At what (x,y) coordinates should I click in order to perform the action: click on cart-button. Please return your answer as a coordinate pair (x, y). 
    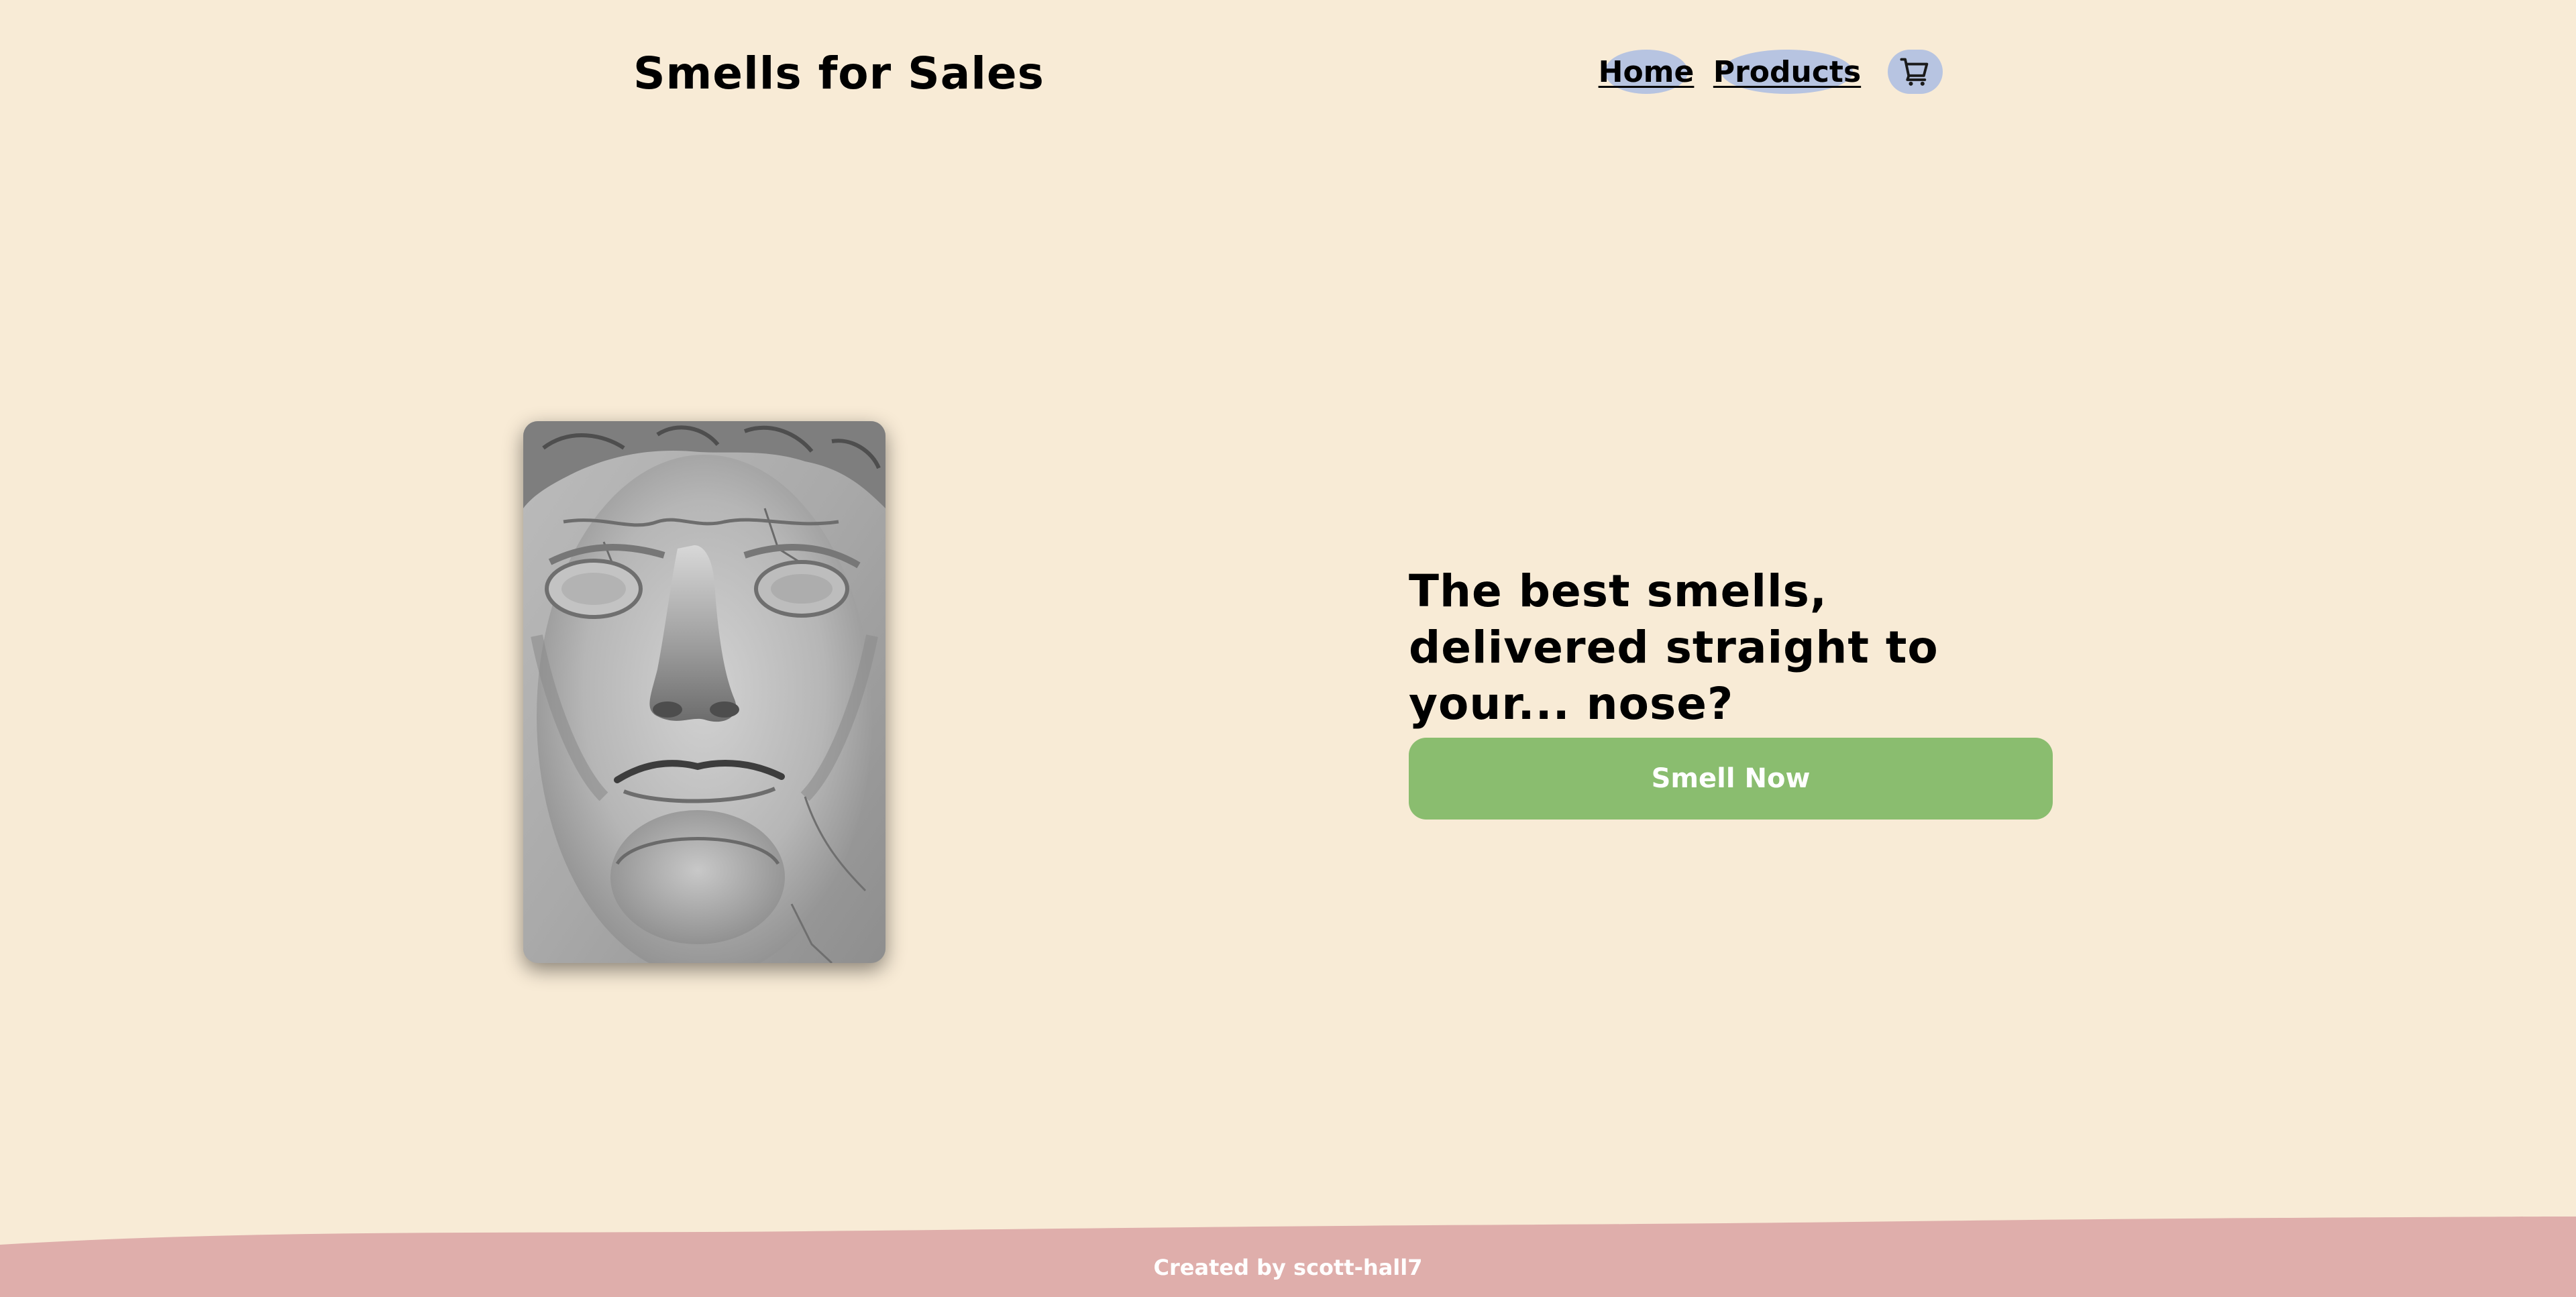
    Looking at the image, I should click on (1915, 72).